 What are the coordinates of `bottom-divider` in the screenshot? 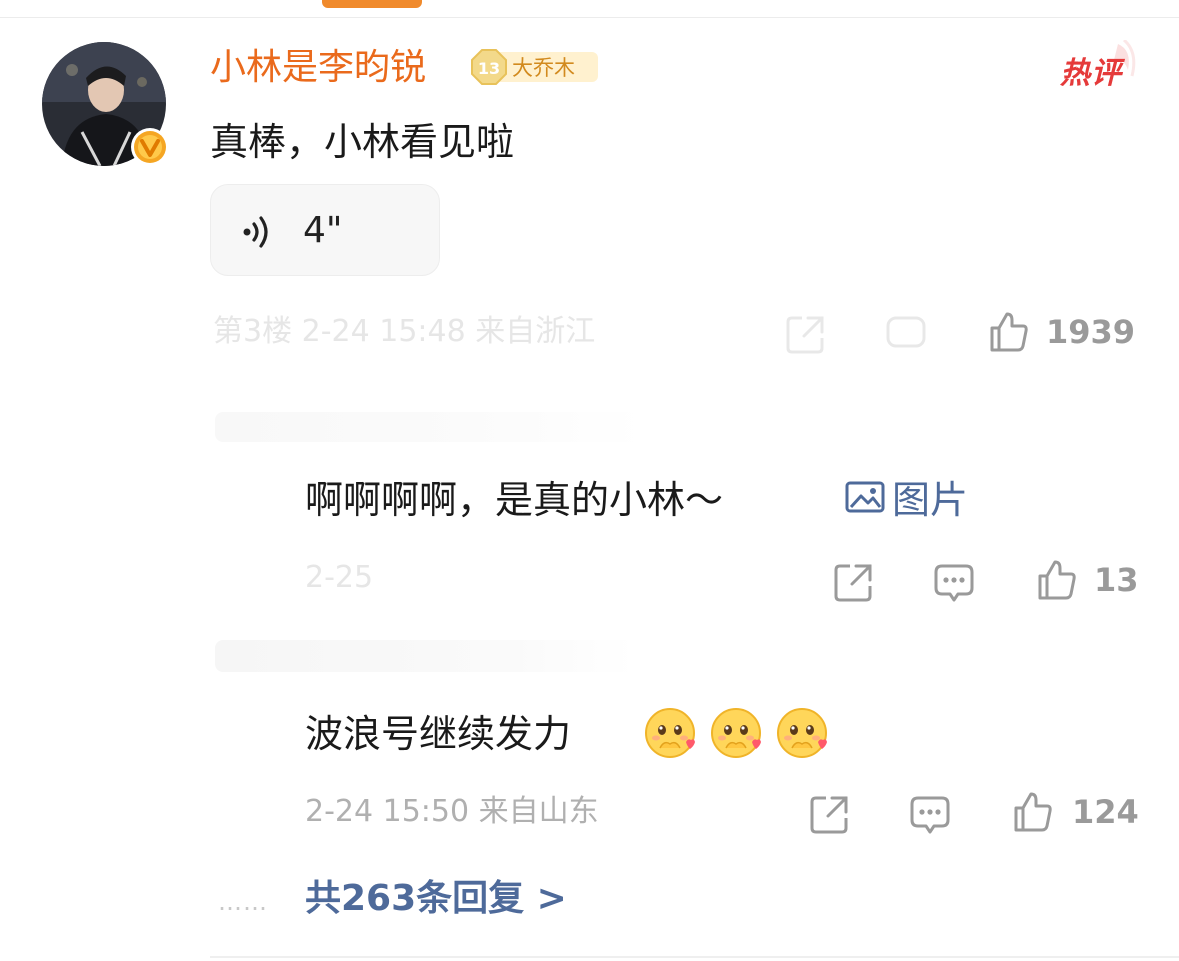 It's located at (694, 957).